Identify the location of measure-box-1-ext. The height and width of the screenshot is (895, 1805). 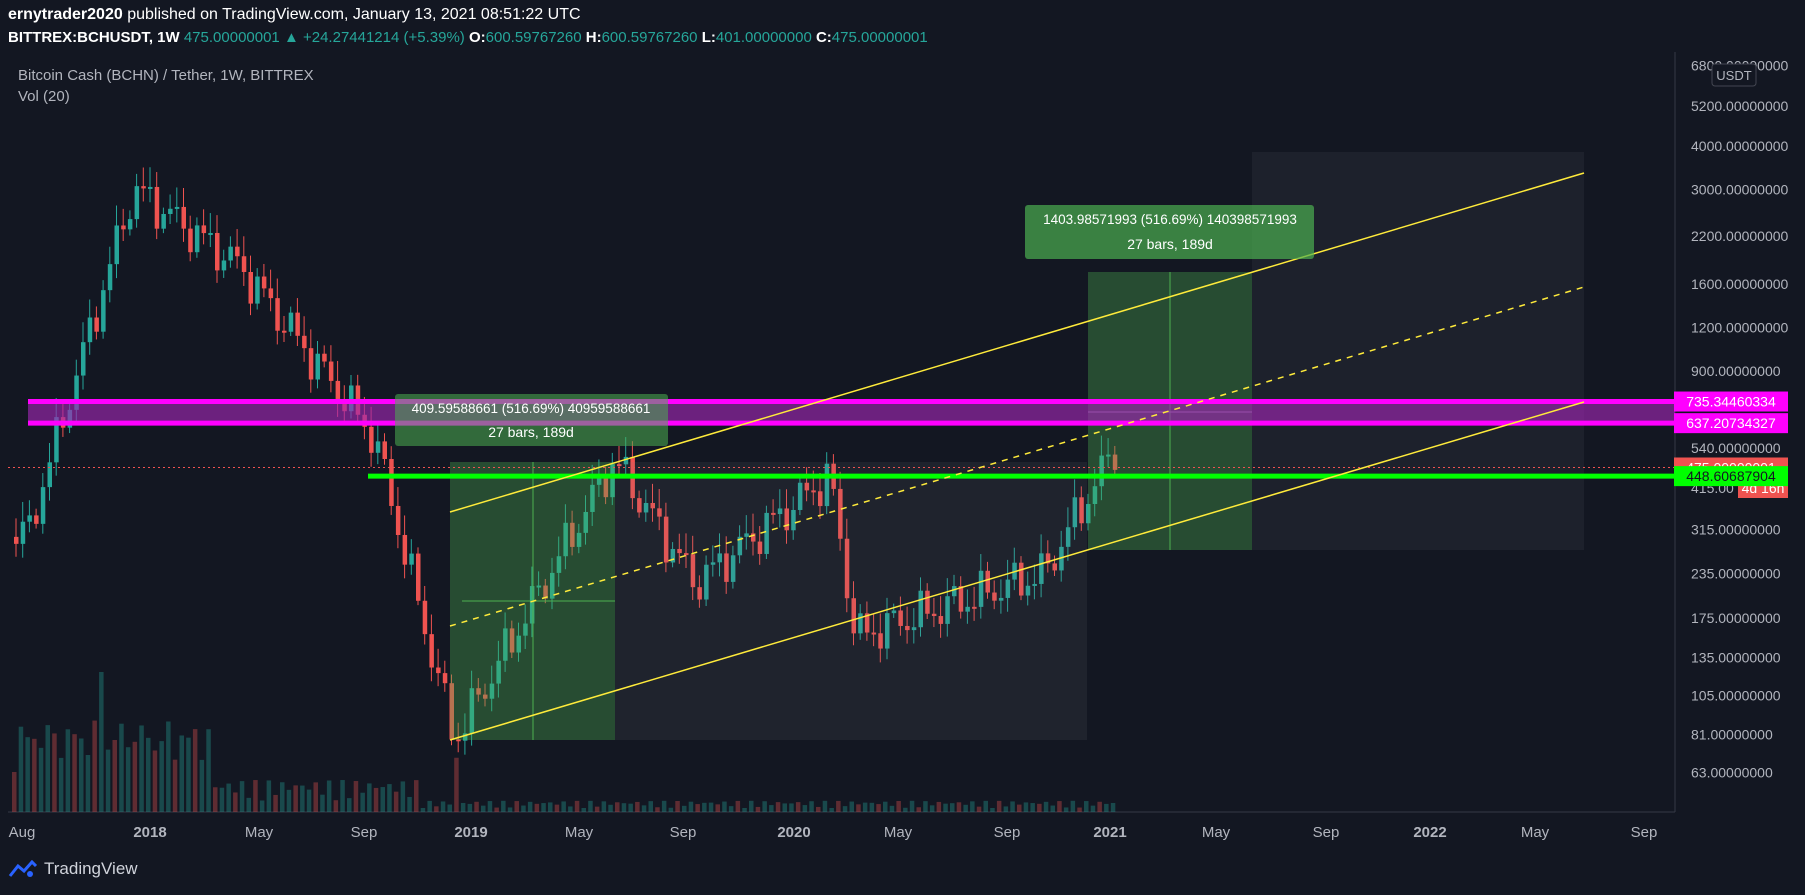
(851, 601).